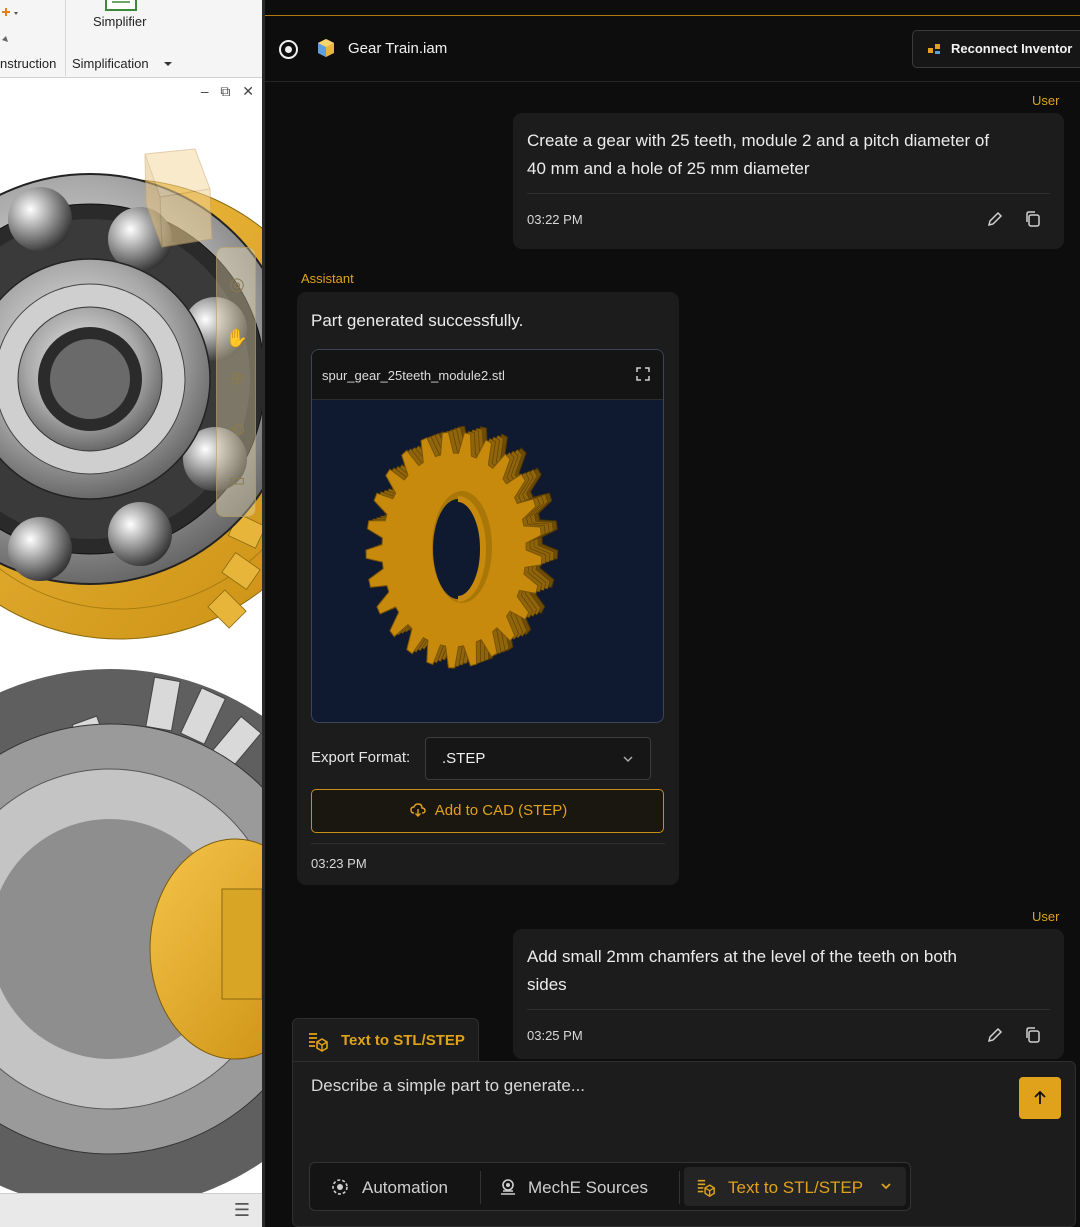  What do you see at coordinates (555, 1035) in the screenshot?
I see `message-timestamp: 03:25 PM` at bounding box center [555, 1035].